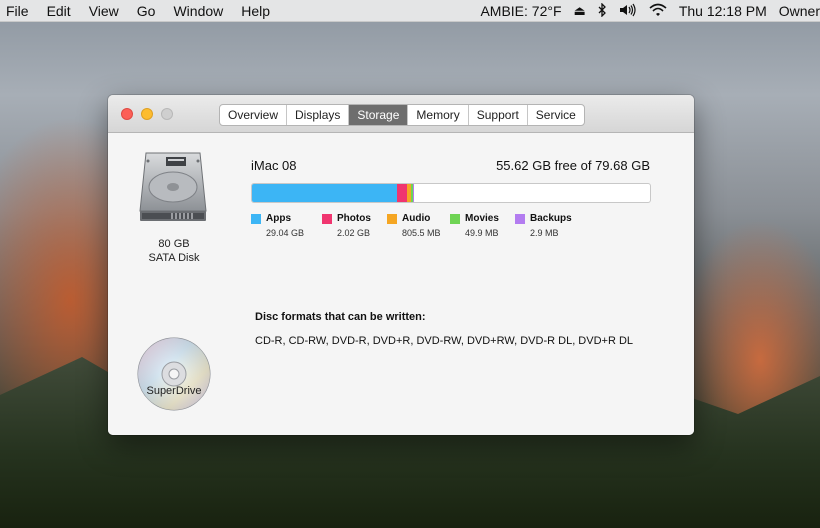  I want to click on disk-type: SATA Disk, so click(174, 258).